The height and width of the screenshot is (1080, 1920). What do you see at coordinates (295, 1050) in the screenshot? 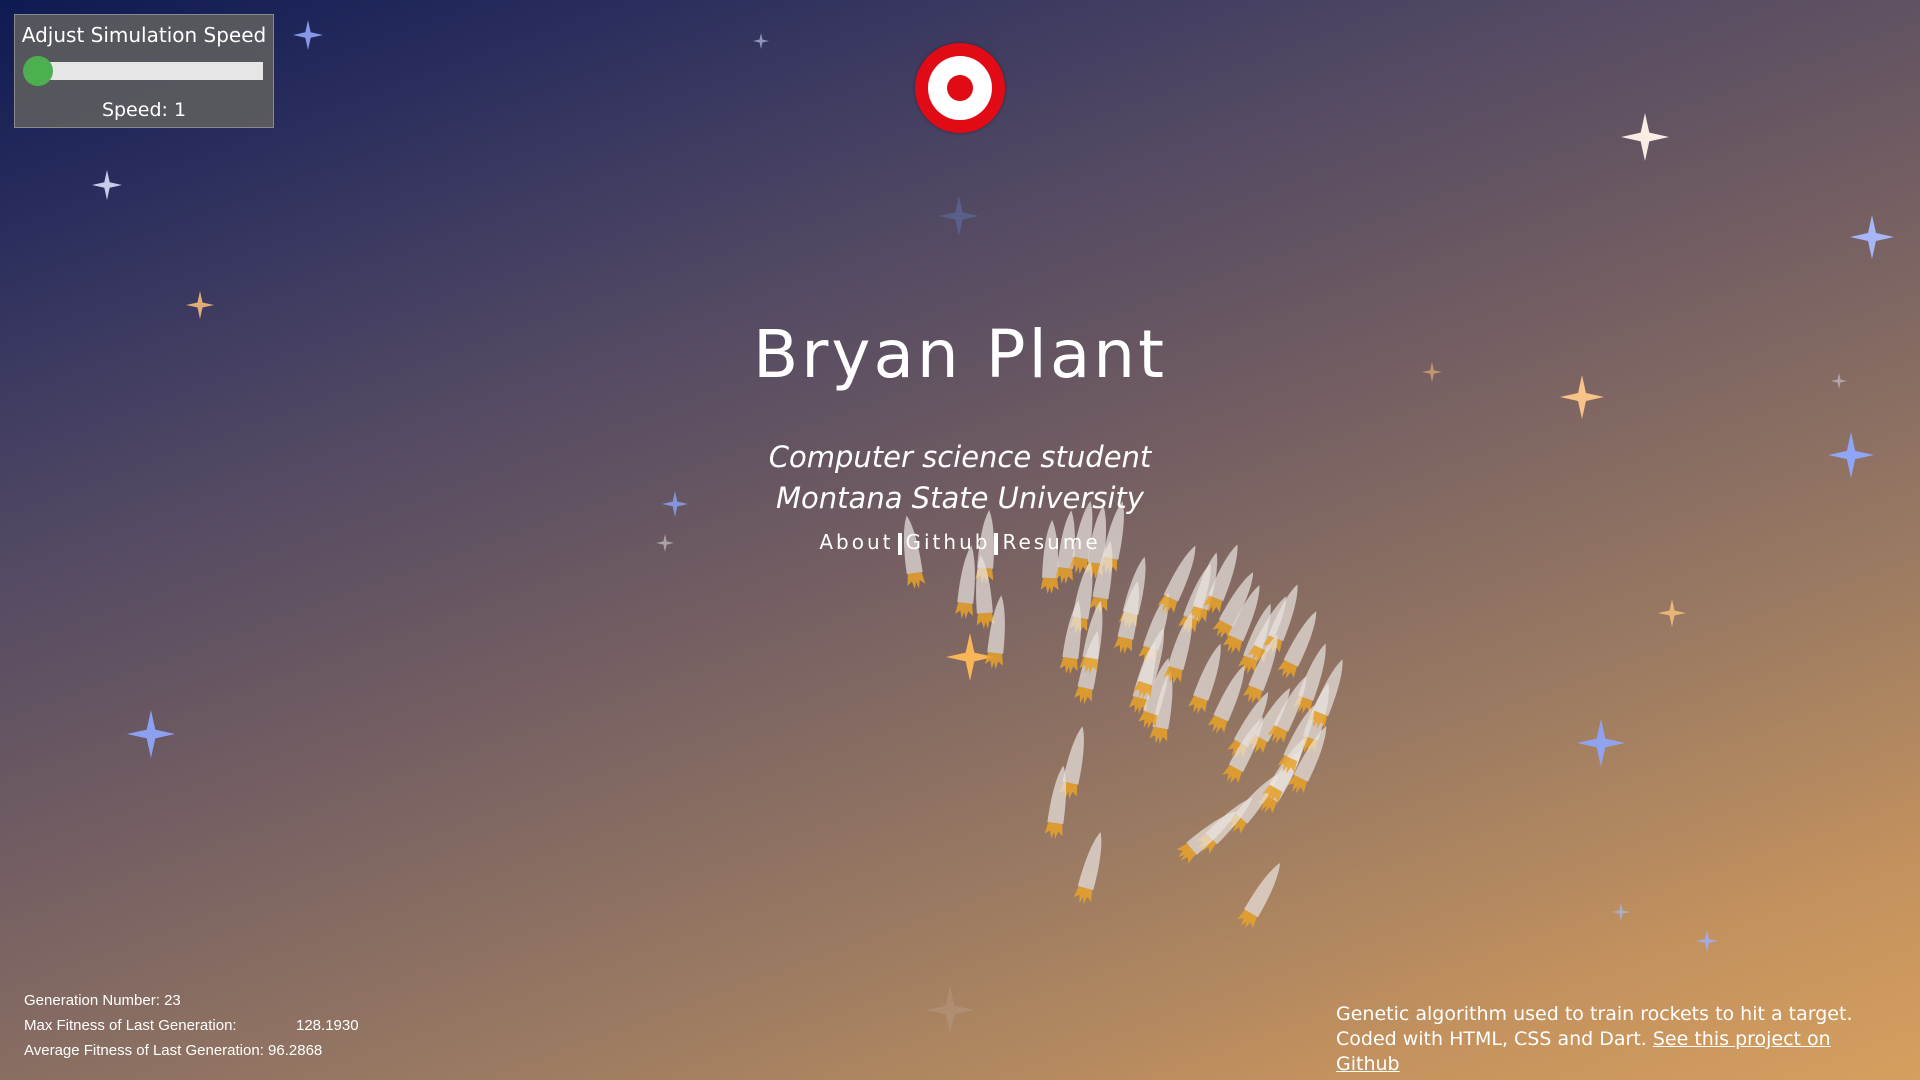
I see `avg-fitness-value: 96.2868` at bounding box center [295, 1050].